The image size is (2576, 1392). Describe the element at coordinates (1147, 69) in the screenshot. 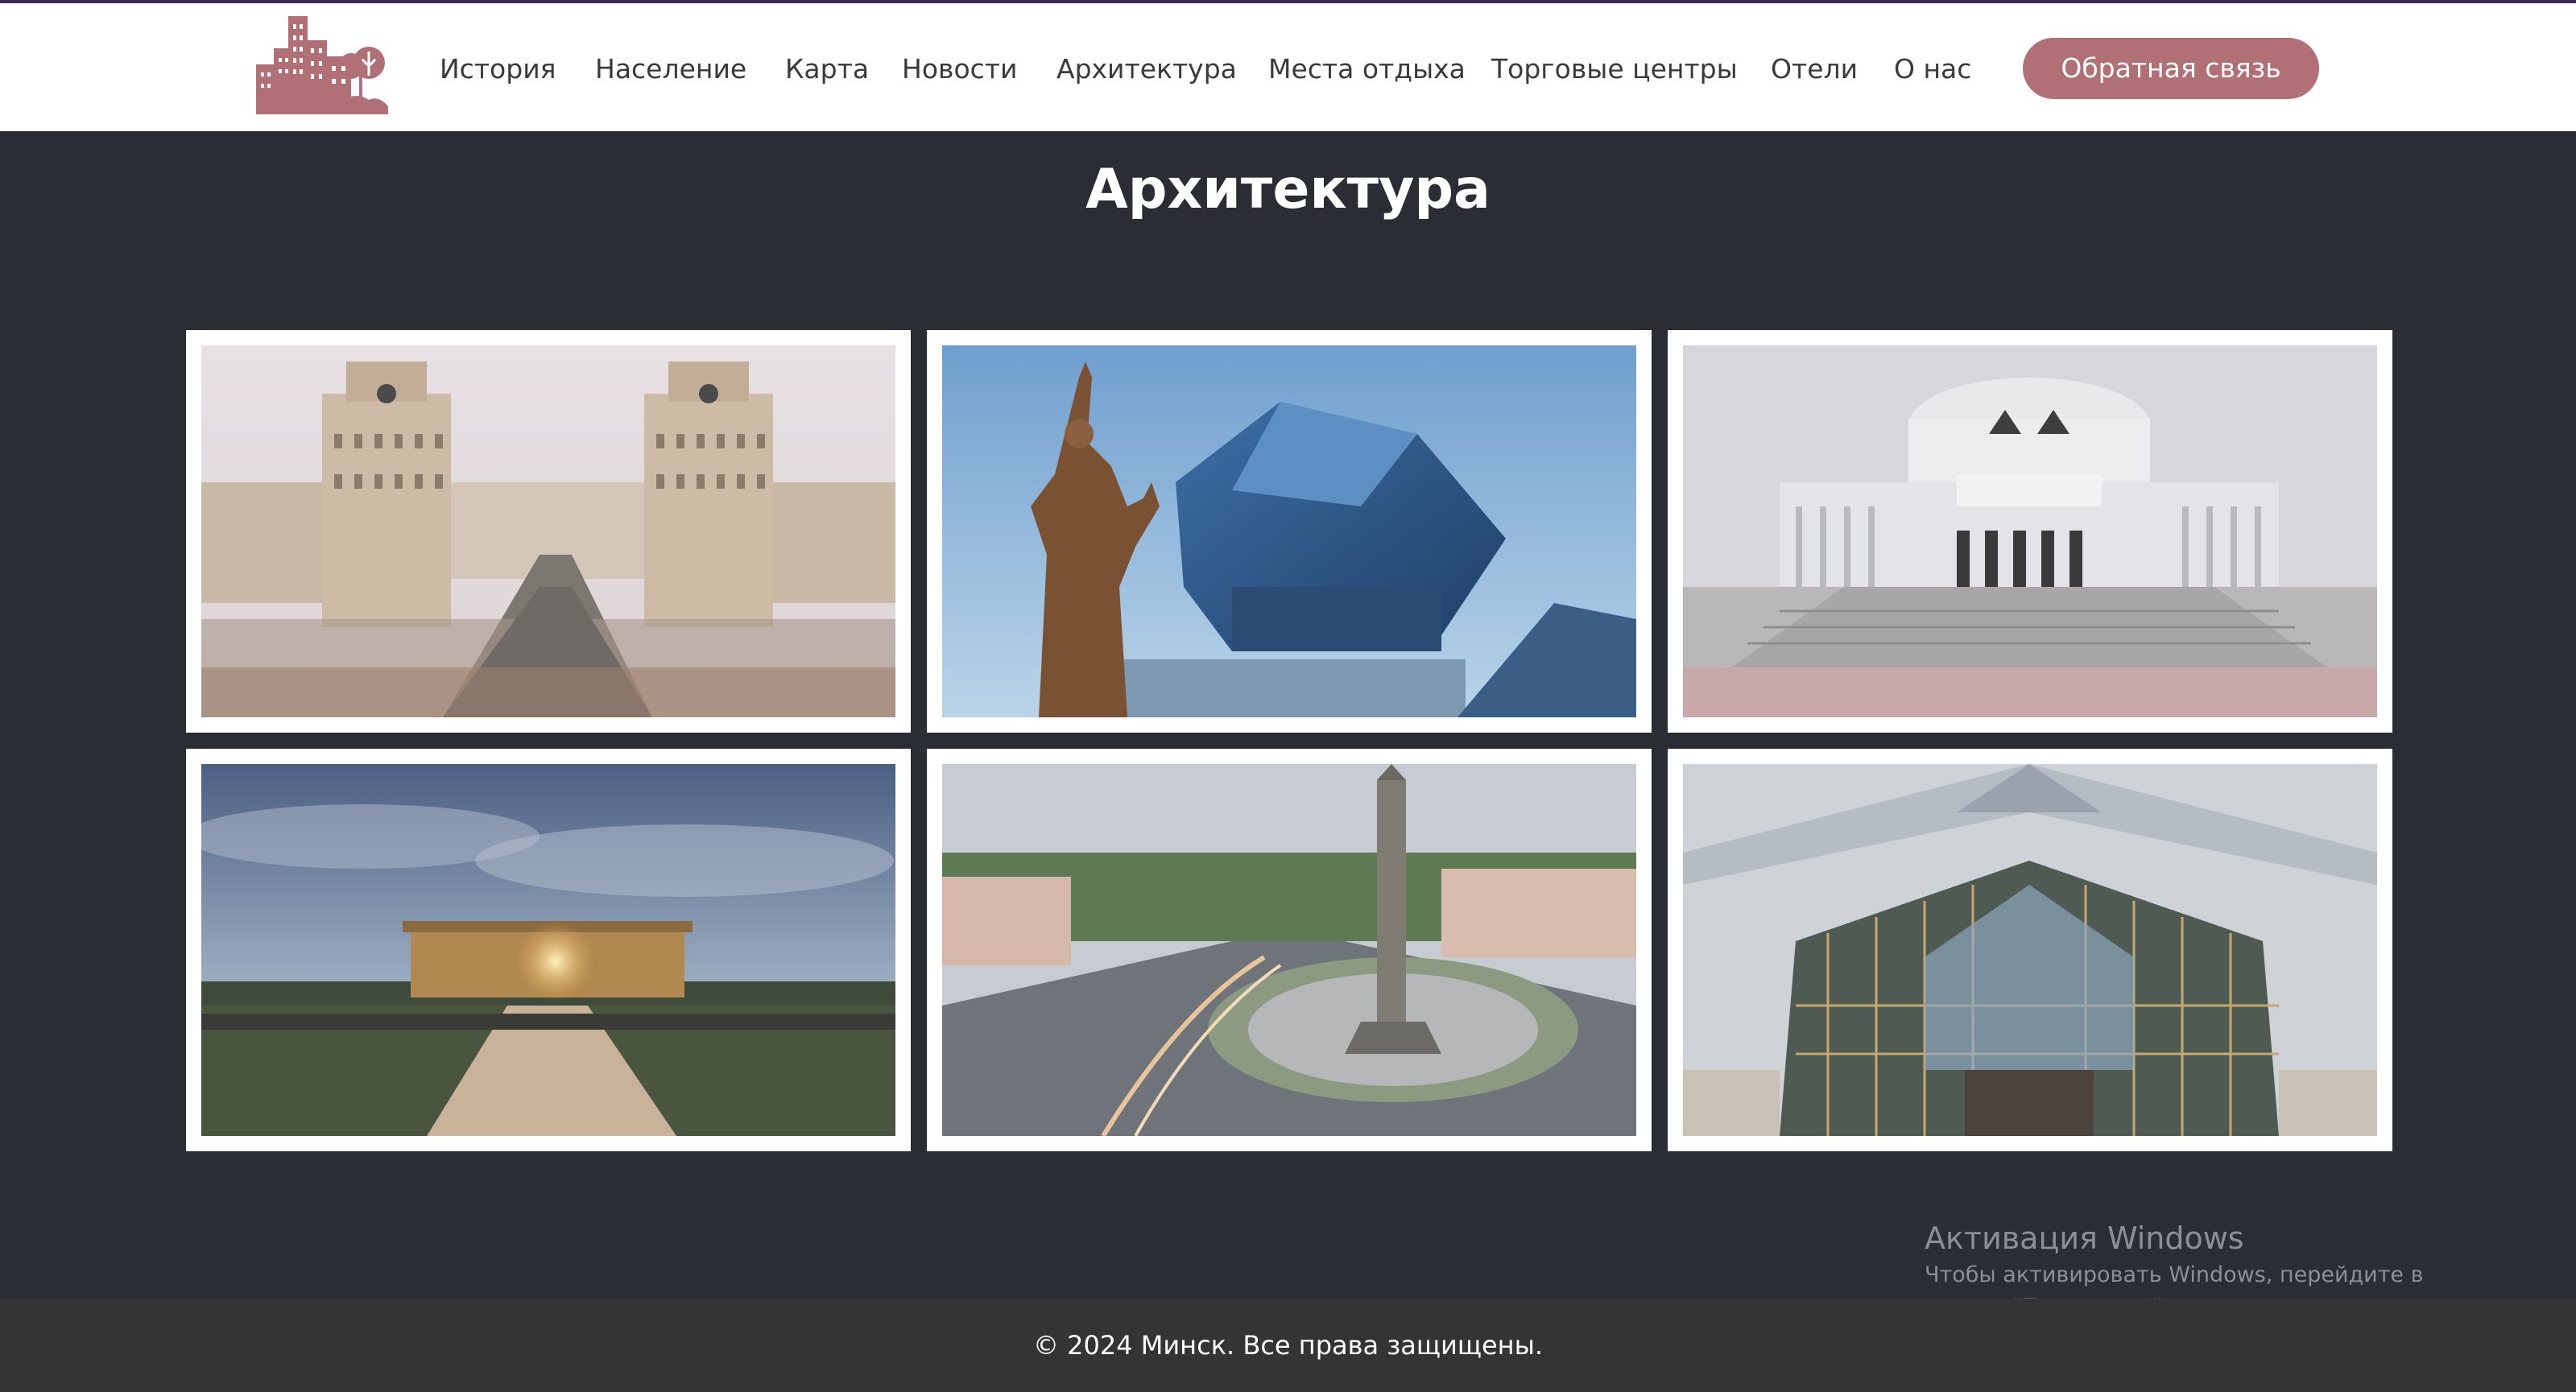

I see `nav-item-architecture: Архитектура` at that location.